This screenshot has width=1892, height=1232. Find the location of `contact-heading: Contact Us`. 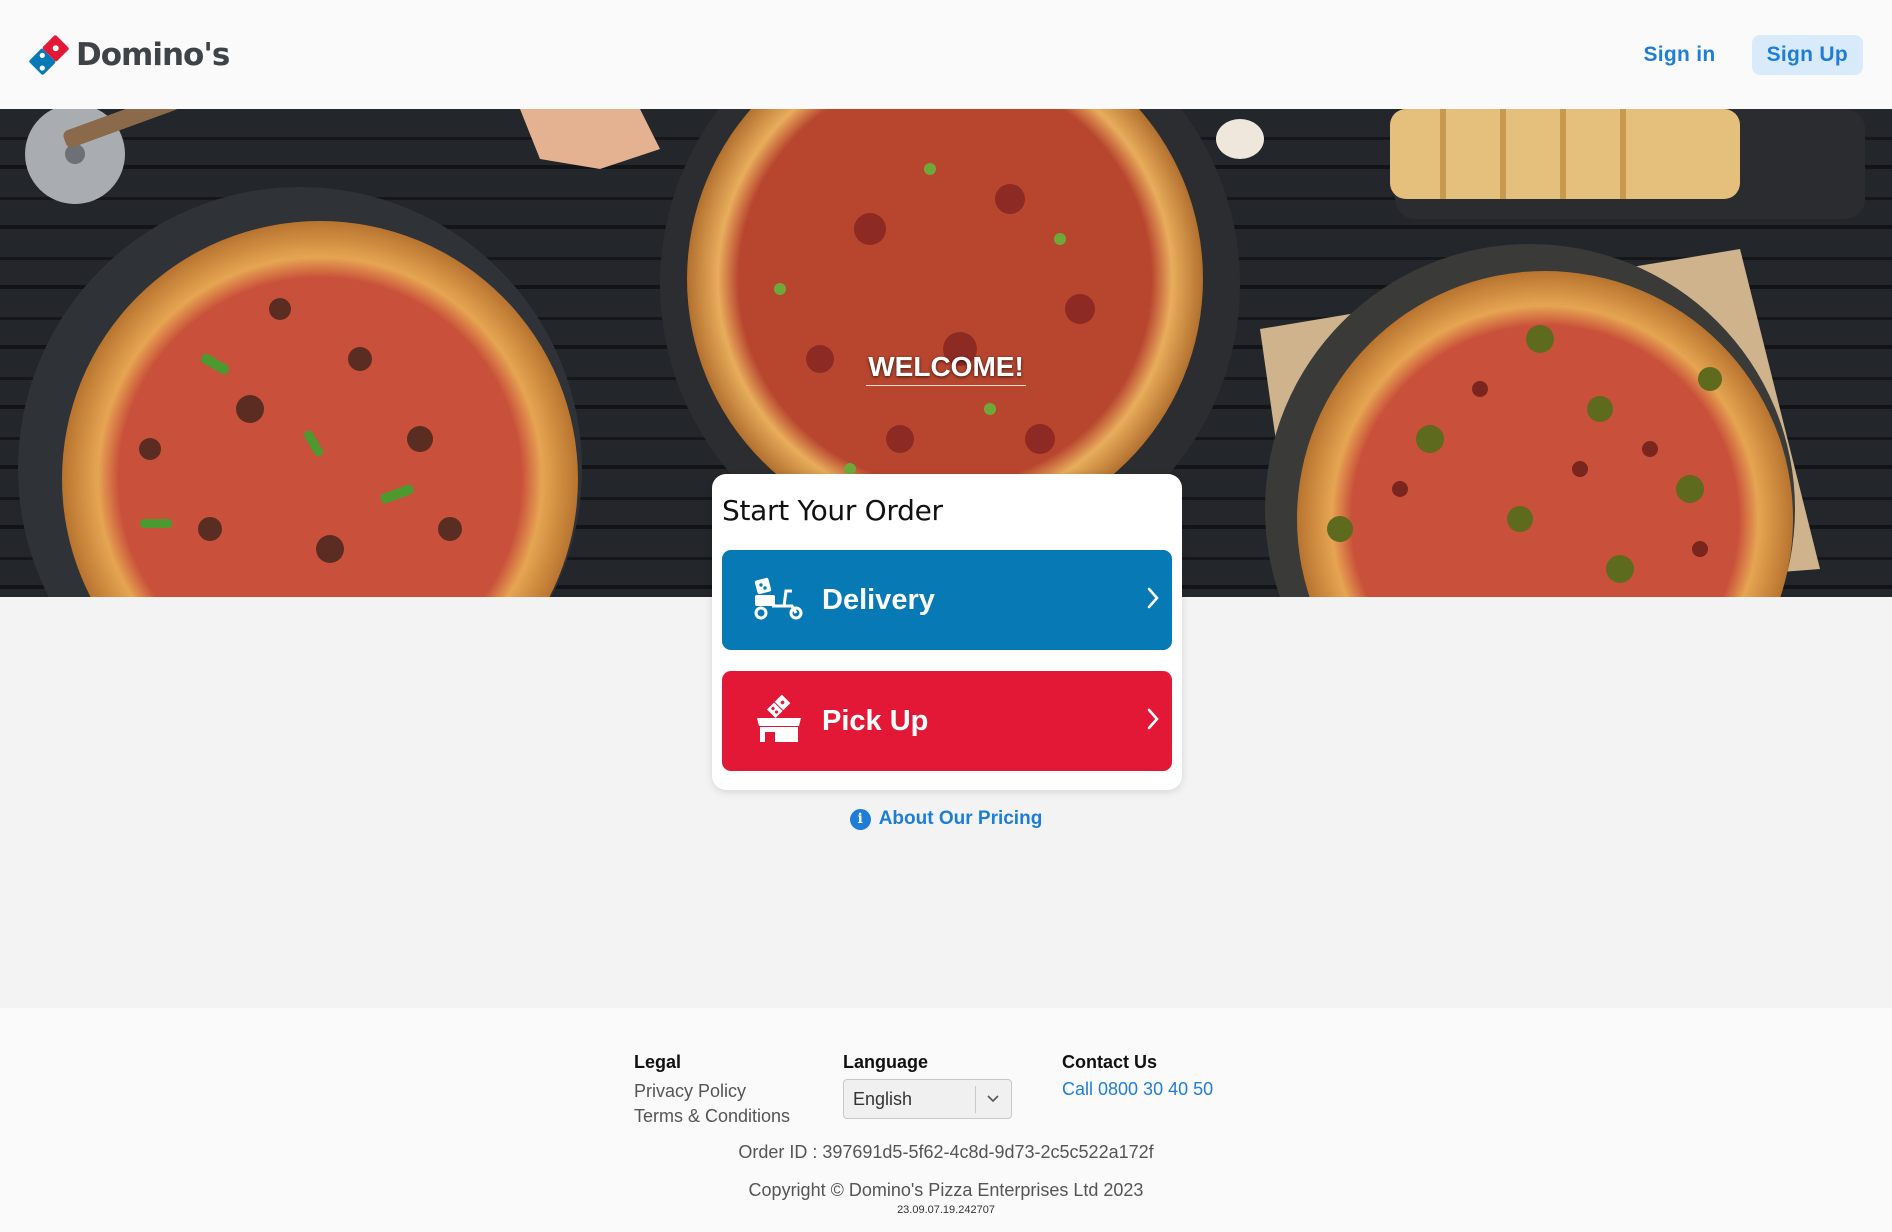

contact-heading: Contact Us is located at coordinates (1110, 1062).